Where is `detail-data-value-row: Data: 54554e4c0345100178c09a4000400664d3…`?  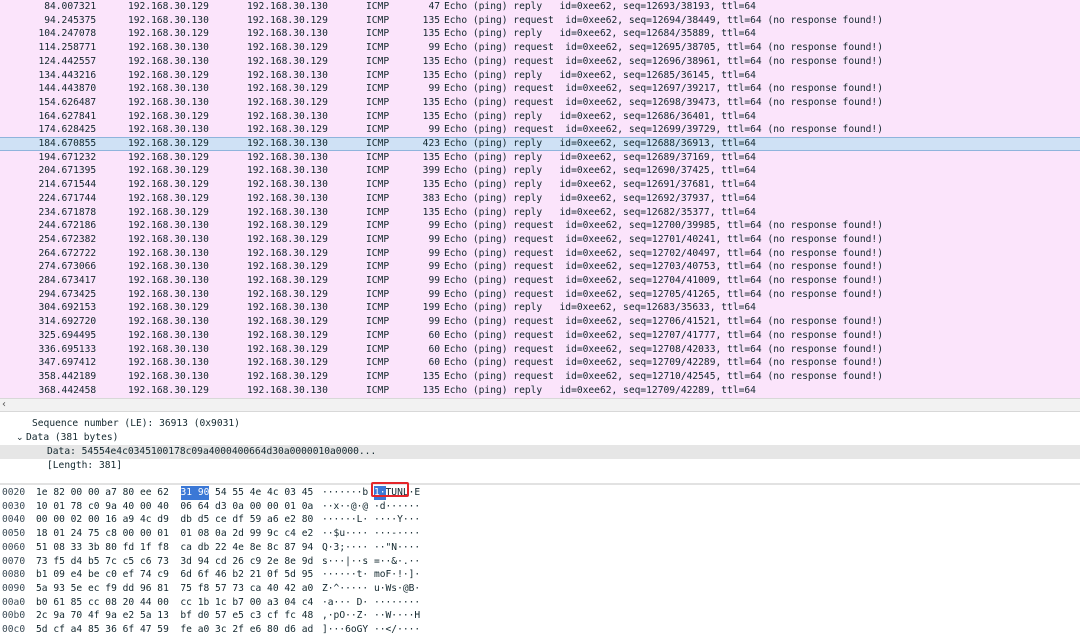
detail-data-value-row: Data: 54554e4c0345100178c09a4000400664d3… is located at coordinates (540, 452).